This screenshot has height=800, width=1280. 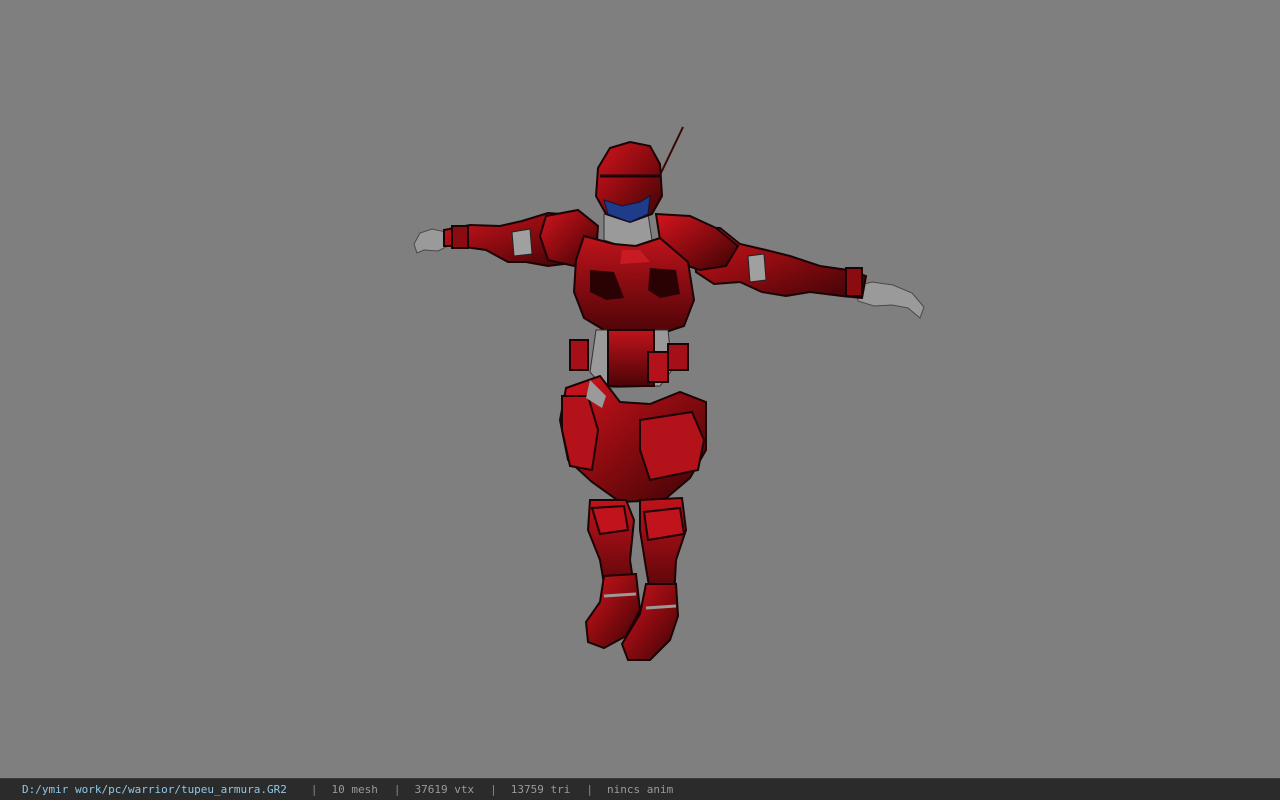 What do you see at coordinates (522, 242) in the screenshot?
I see `left-elbow-joint` at bounding box center [522, 242].